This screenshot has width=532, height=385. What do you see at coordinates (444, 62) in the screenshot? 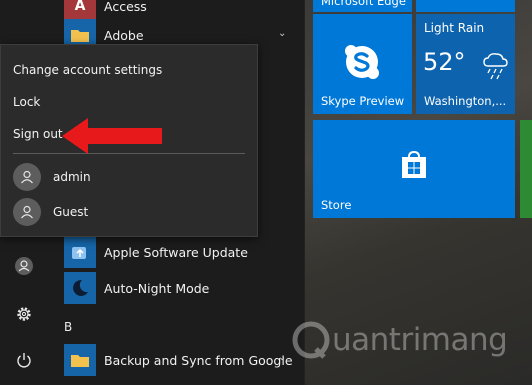
I see `weather-temperature: 52°` at bounding box center [444, 62].